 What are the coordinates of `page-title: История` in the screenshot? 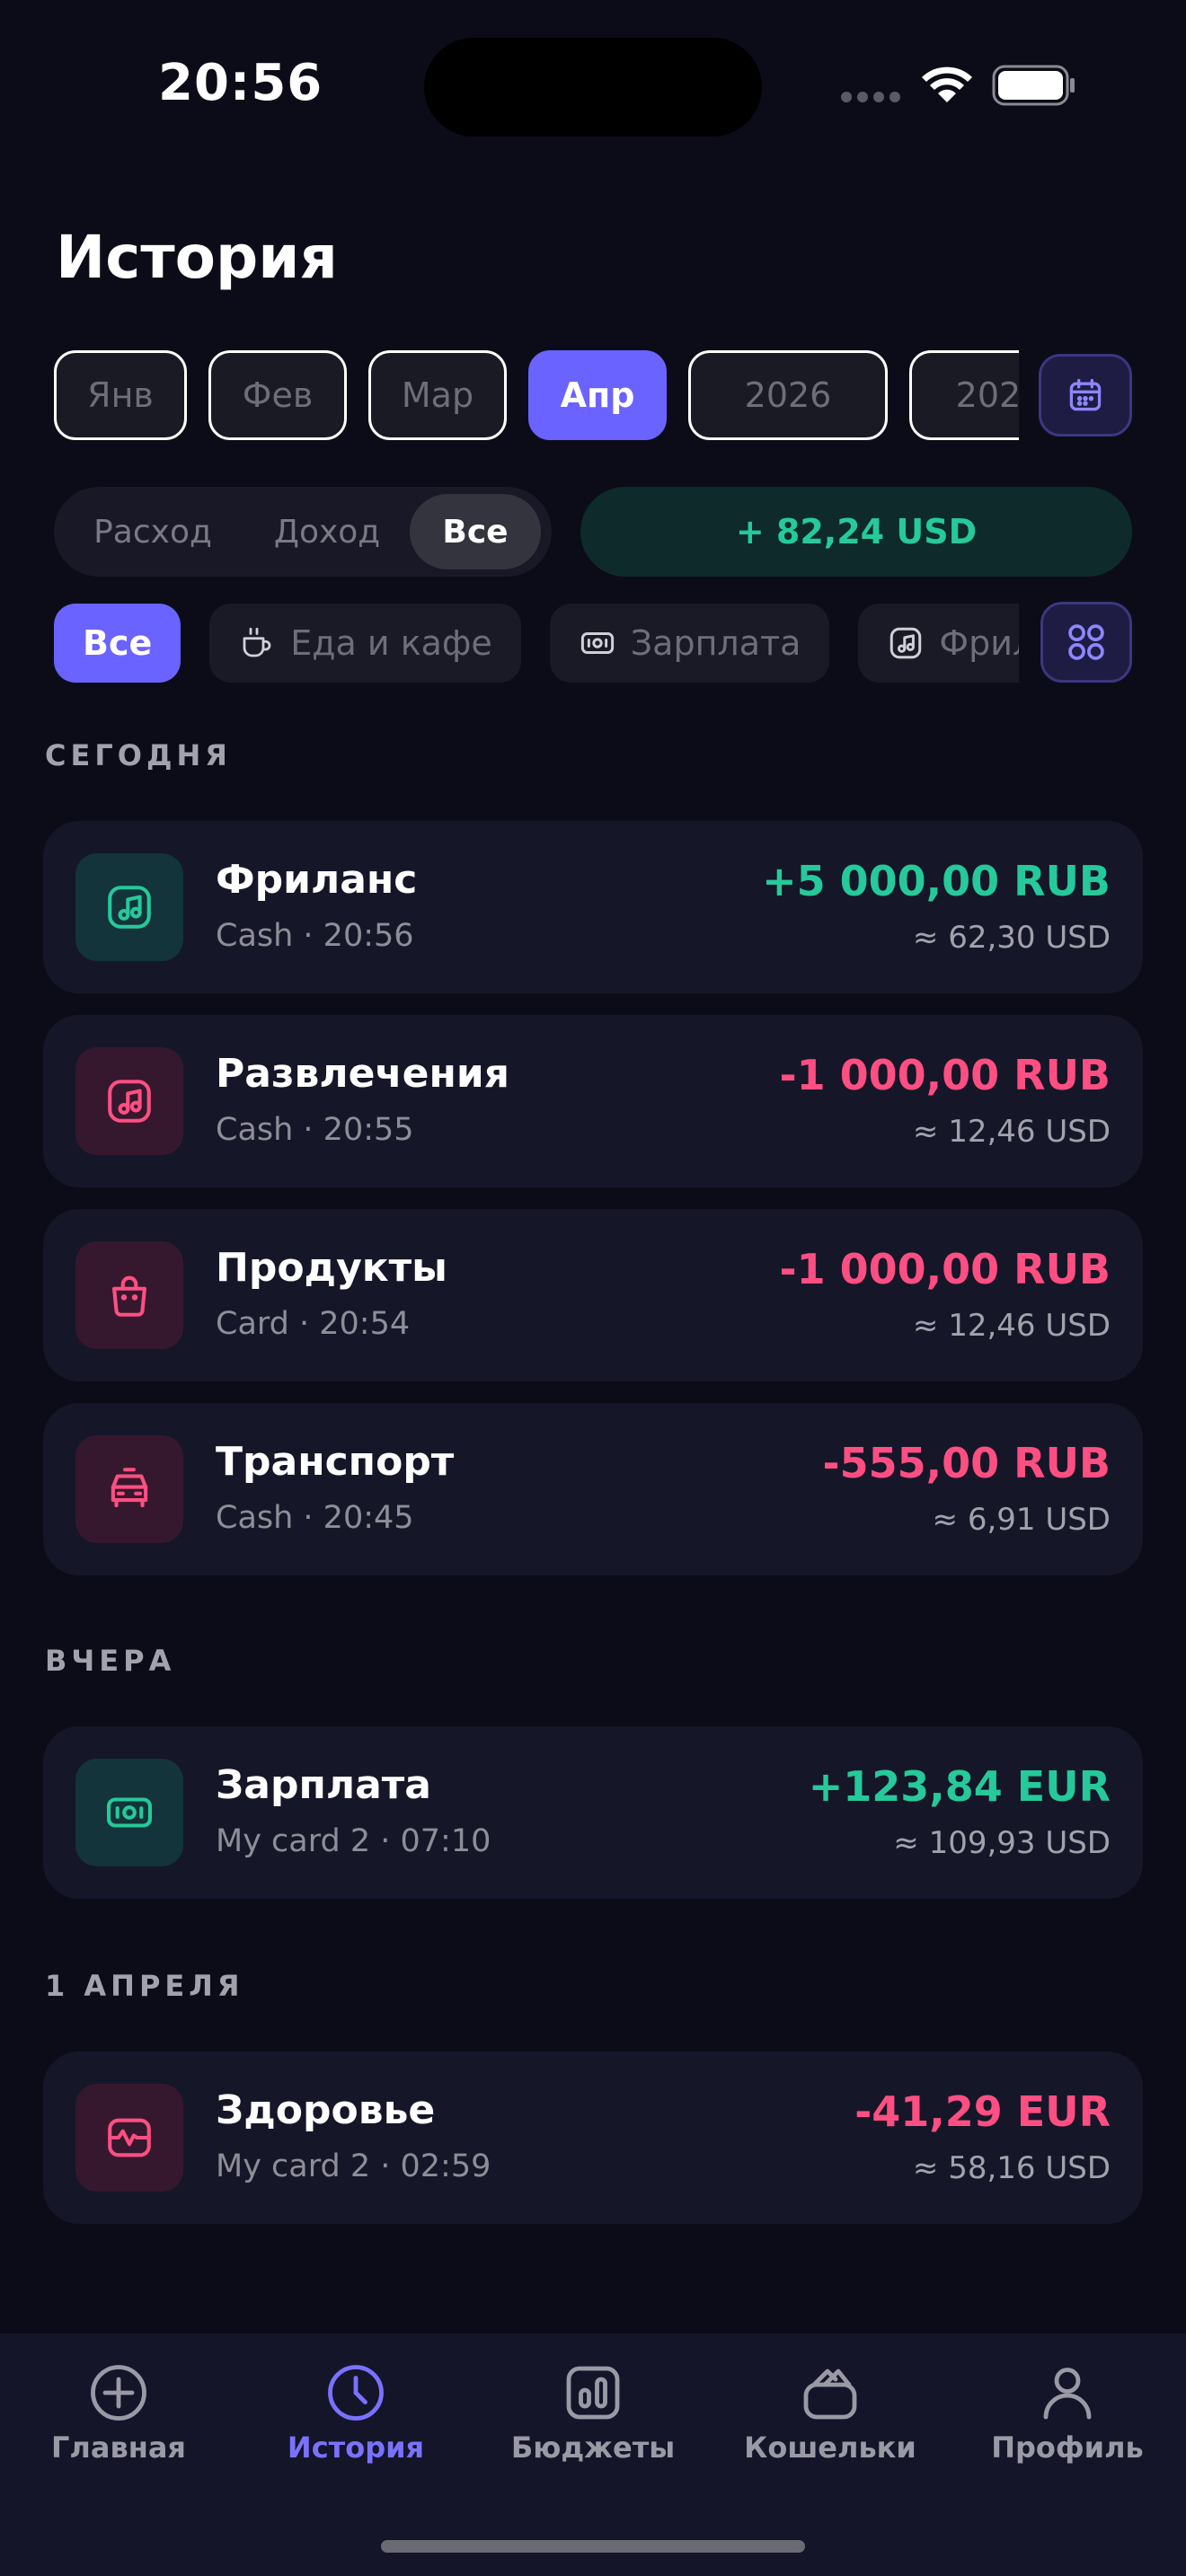 It's located at (197, 257).